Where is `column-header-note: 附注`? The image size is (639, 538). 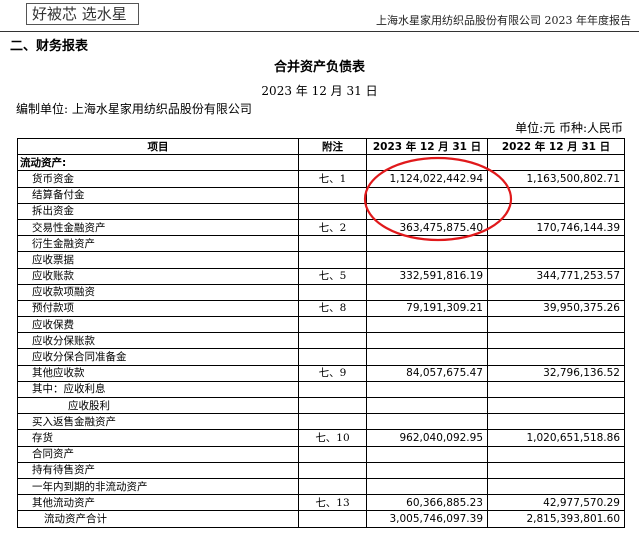
column-header-note: 附注 is located at coordinates (332, 146).